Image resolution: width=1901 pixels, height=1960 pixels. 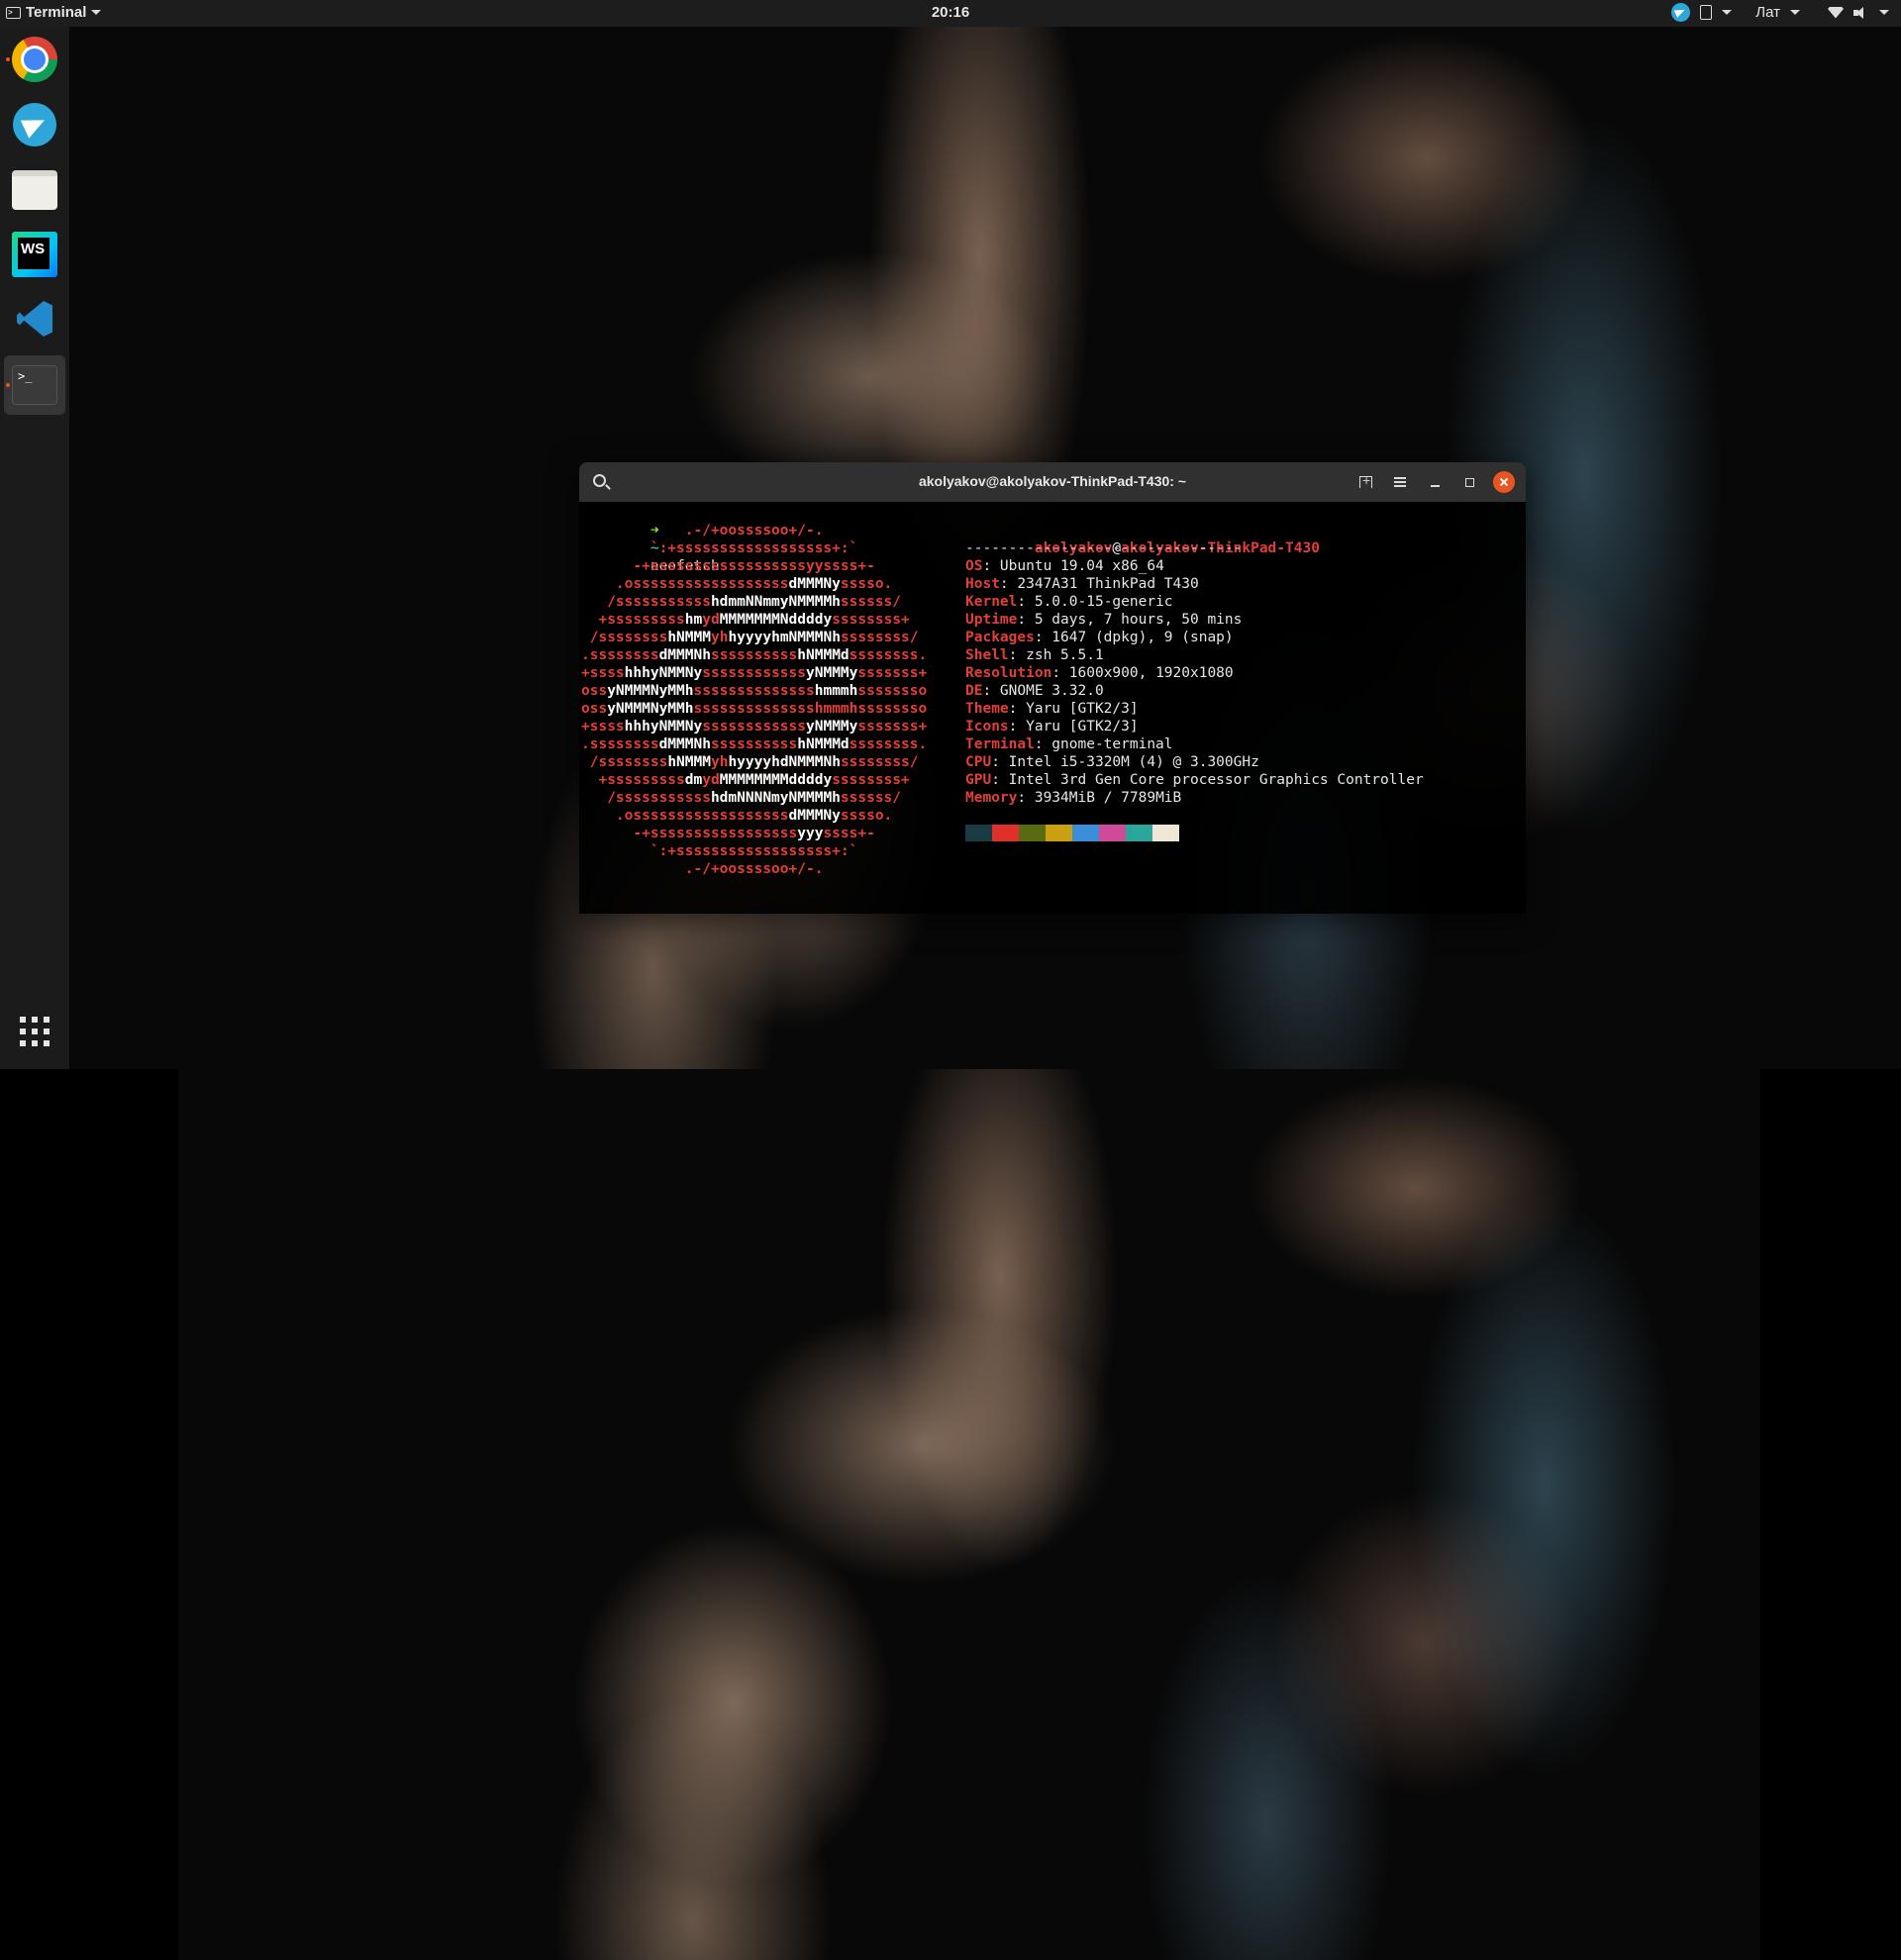 I want to click on info-line: Memory: 3934MiB / 7789MiB, so click(x=1073, y=798).